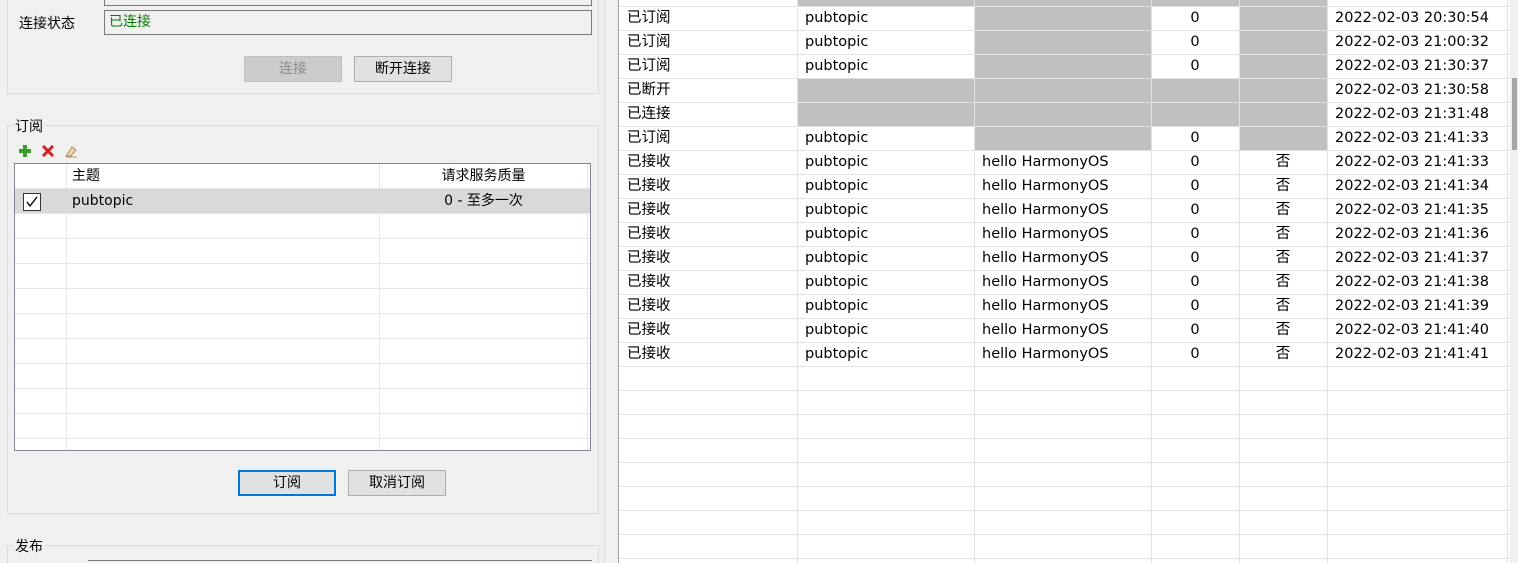  Describe the element at coordinates (1412, 114) in the screenshot. I see `history-cell-time: 2022-02-03 21:31:48` at that location.